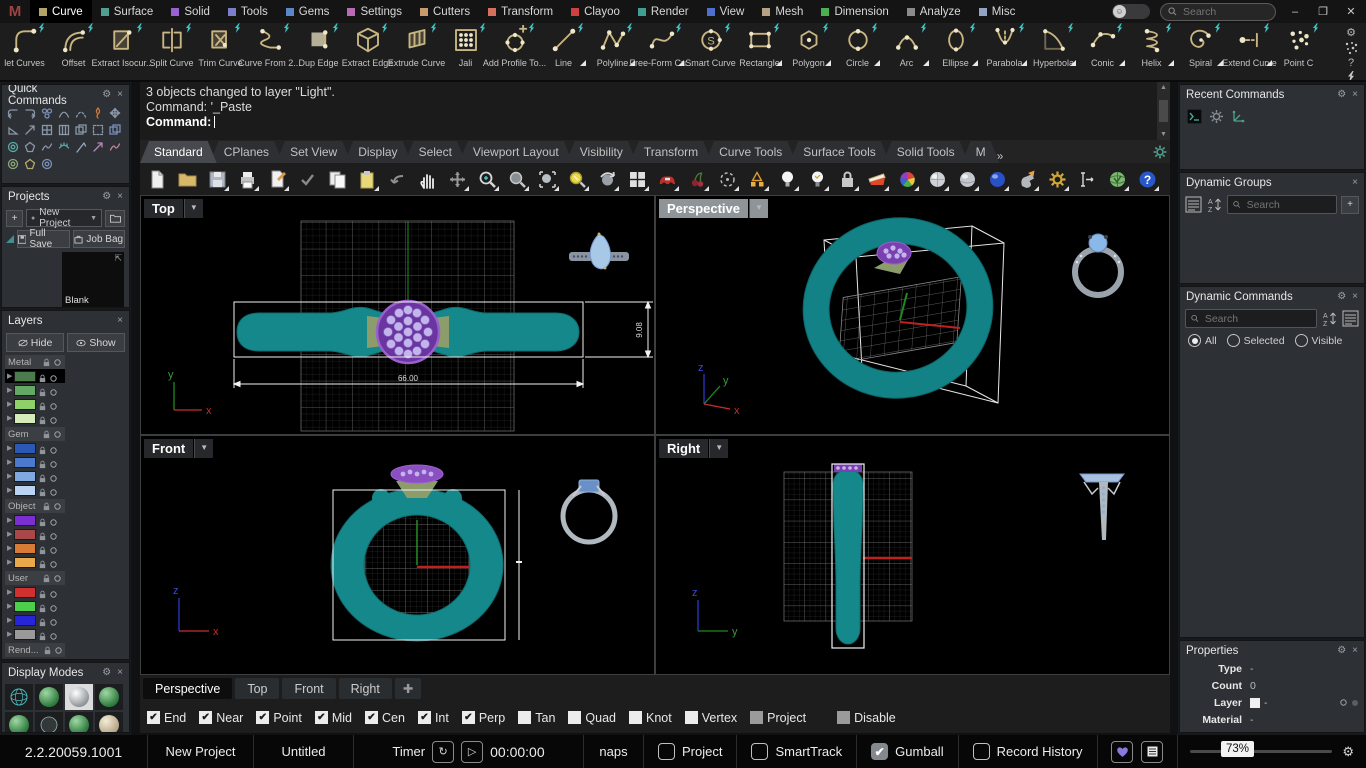 The image size is (1366, 768). What do you see at coordinates (115, 218) in the screenshot?
I see `open-project-folder-button` at bounding box center [115, 218].